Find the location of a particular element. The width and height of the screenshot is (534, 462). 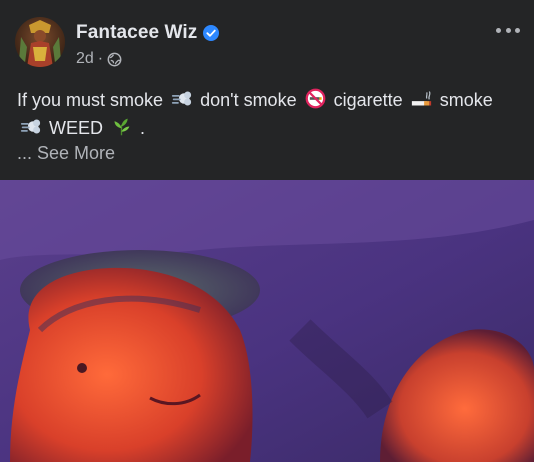

post-text-part: WEED is located at coordinates (76, 128).